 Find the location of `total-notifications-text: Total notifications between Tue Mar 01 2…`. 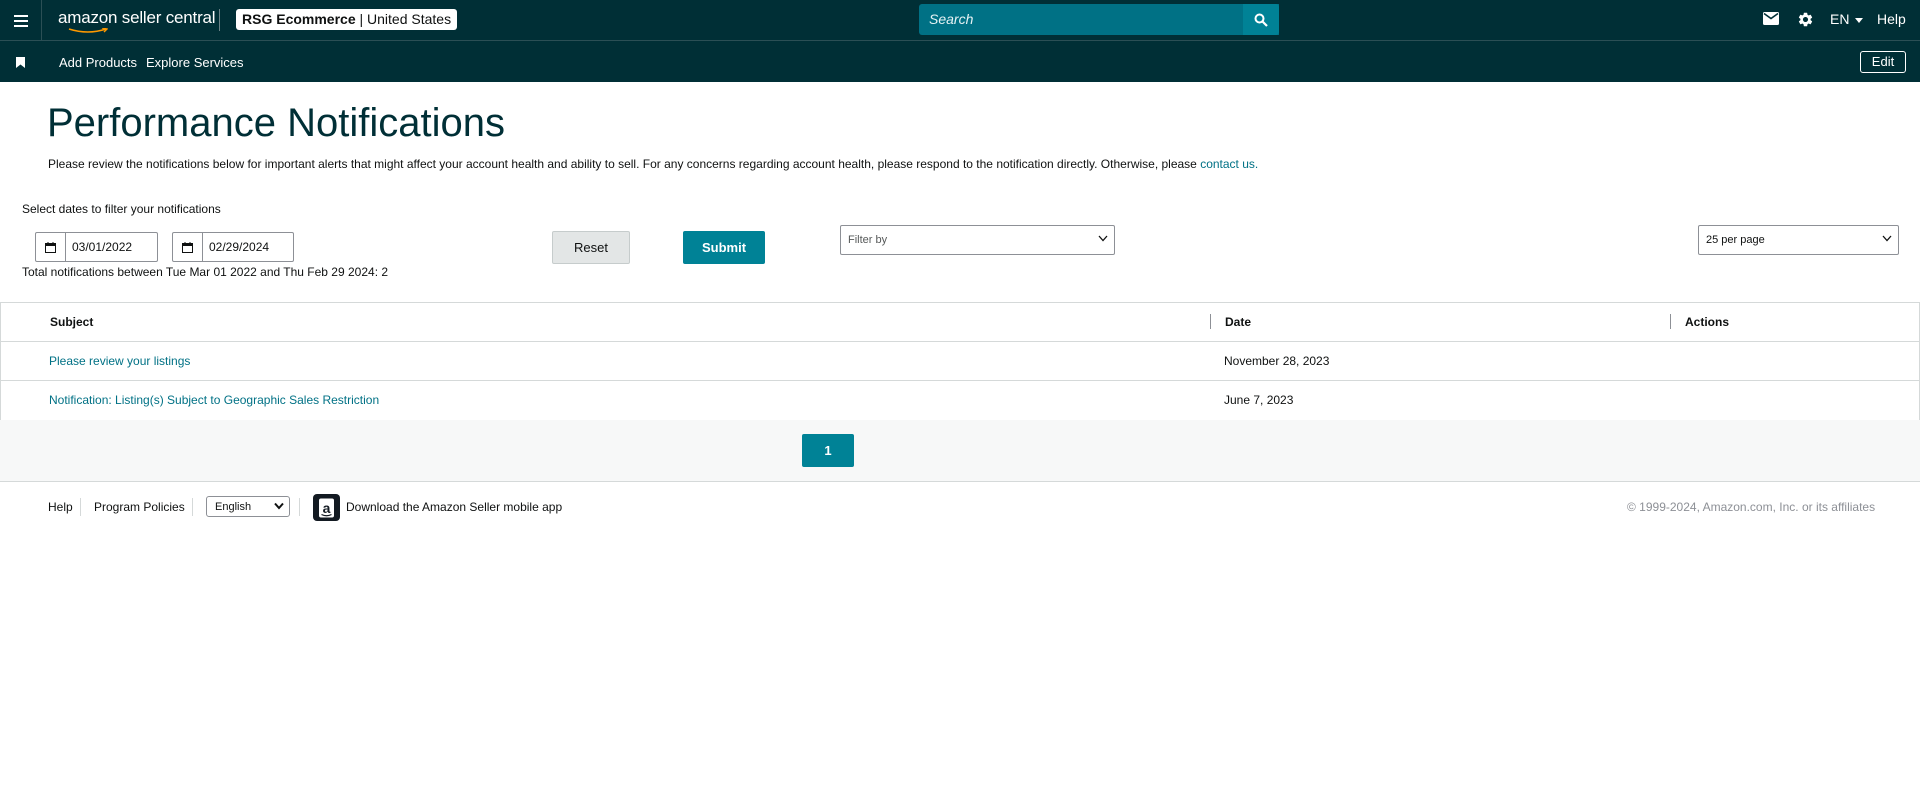

total-notifications-text: Total notifications between Tue Mar 01 2… is located at coordinates (205, 272).